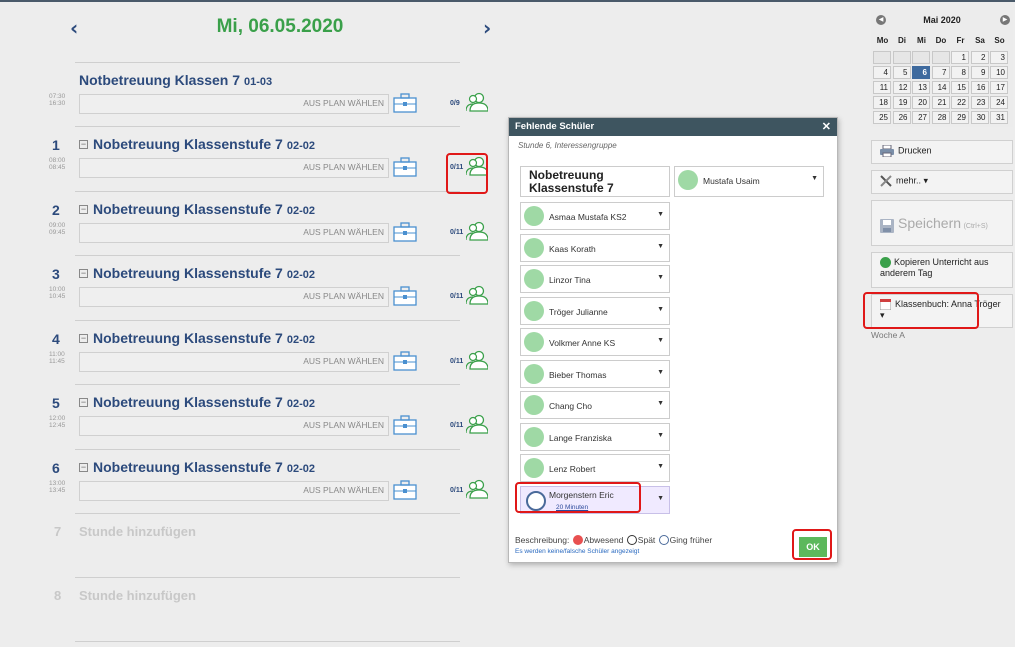 Image resolution: width=1015 pixels, height=647 pixels. I want to click on calendar-day: 15, so click(960, 87).